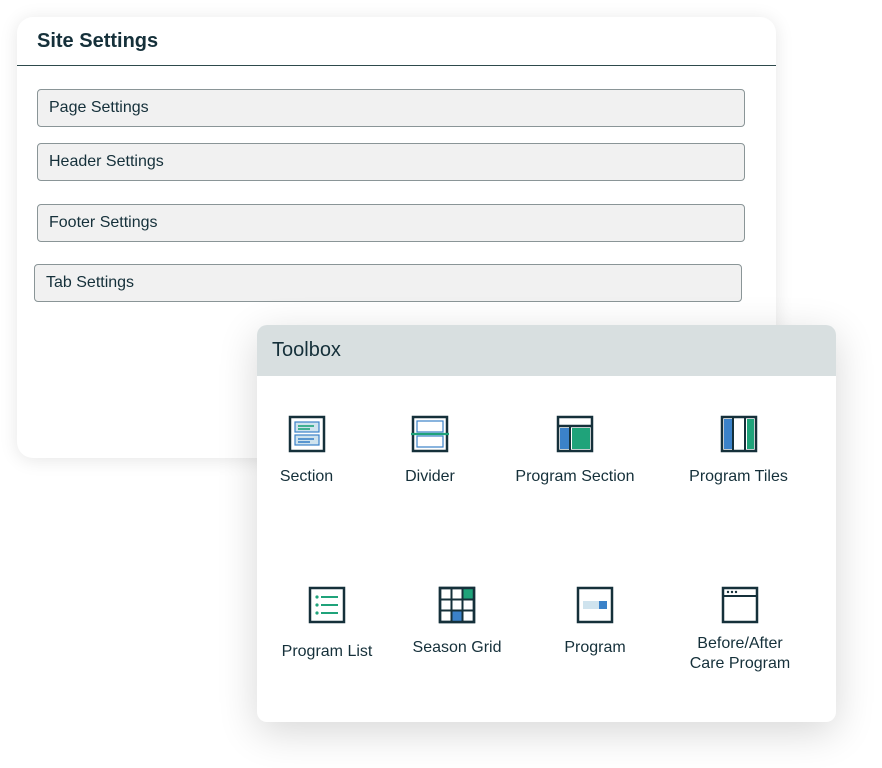  What do you see at coordinates (90, 282) in the screenshot?
I see `tab-settings-label: Tab Settings` at bounding box center [90, 282].